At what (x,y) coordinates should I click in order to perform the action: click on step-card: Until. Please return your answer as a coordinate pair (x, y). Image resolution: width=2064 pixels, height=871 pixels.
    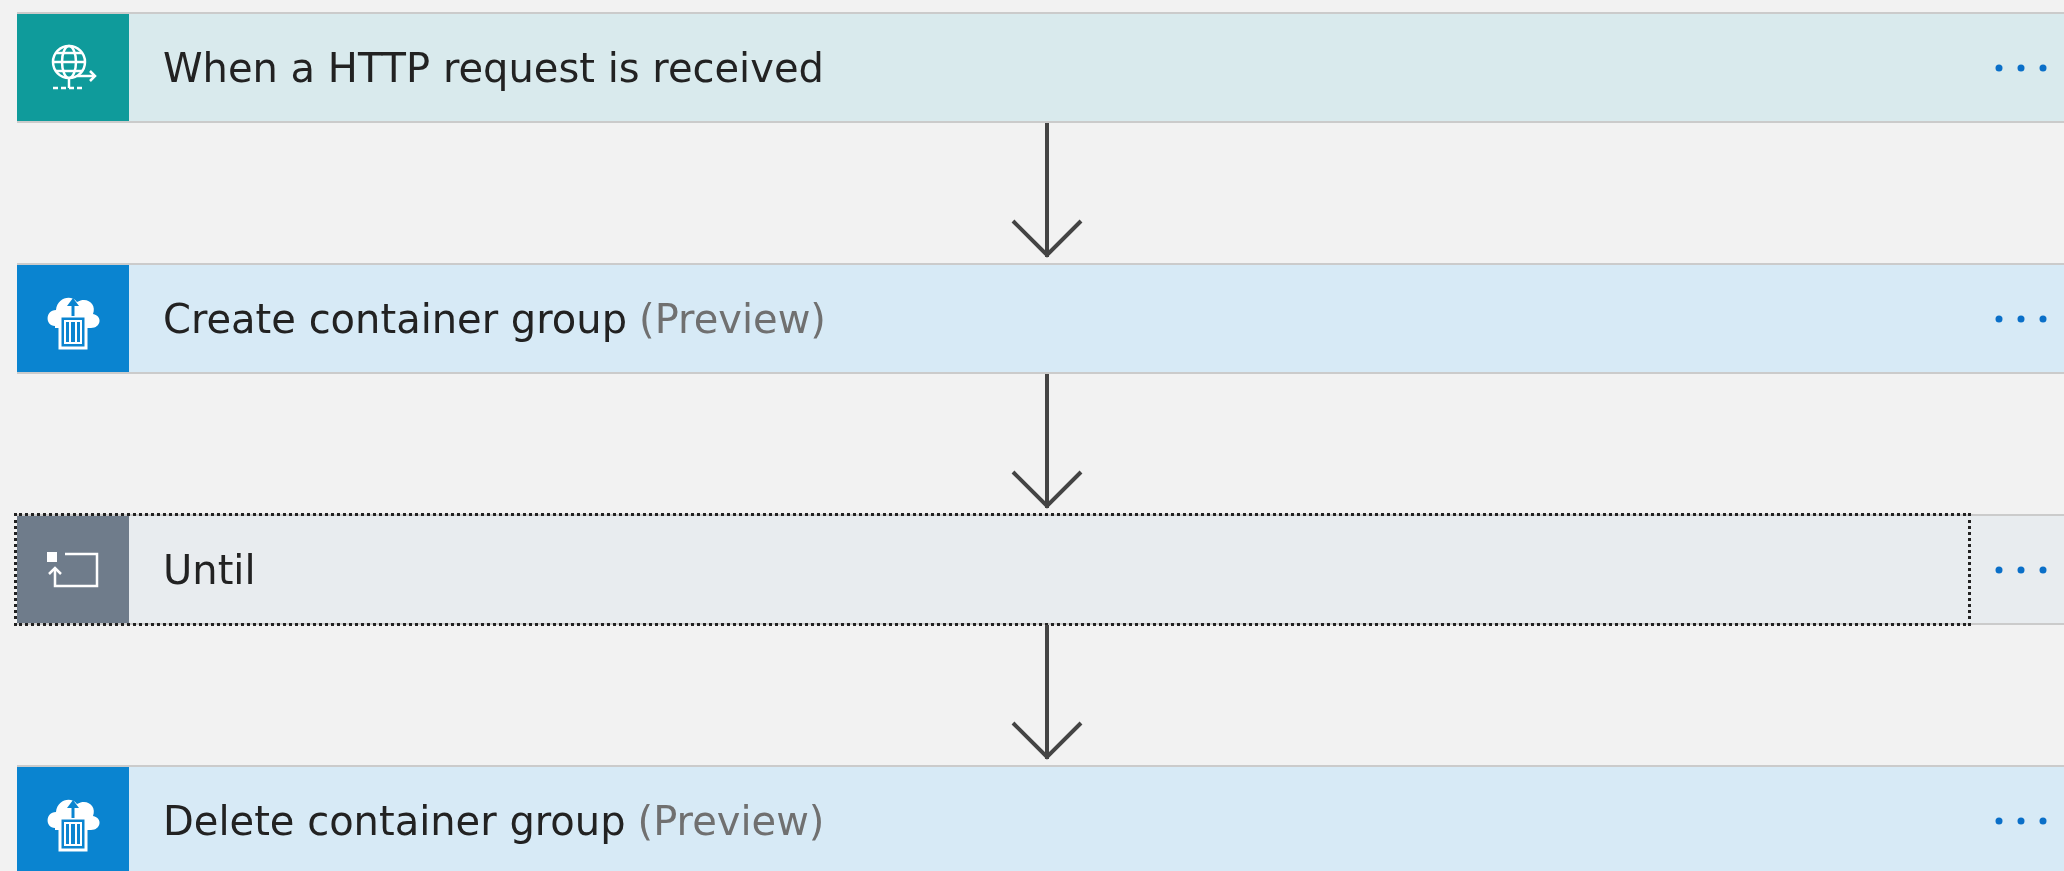
    Looking at the image, I should click on (1040, 569).